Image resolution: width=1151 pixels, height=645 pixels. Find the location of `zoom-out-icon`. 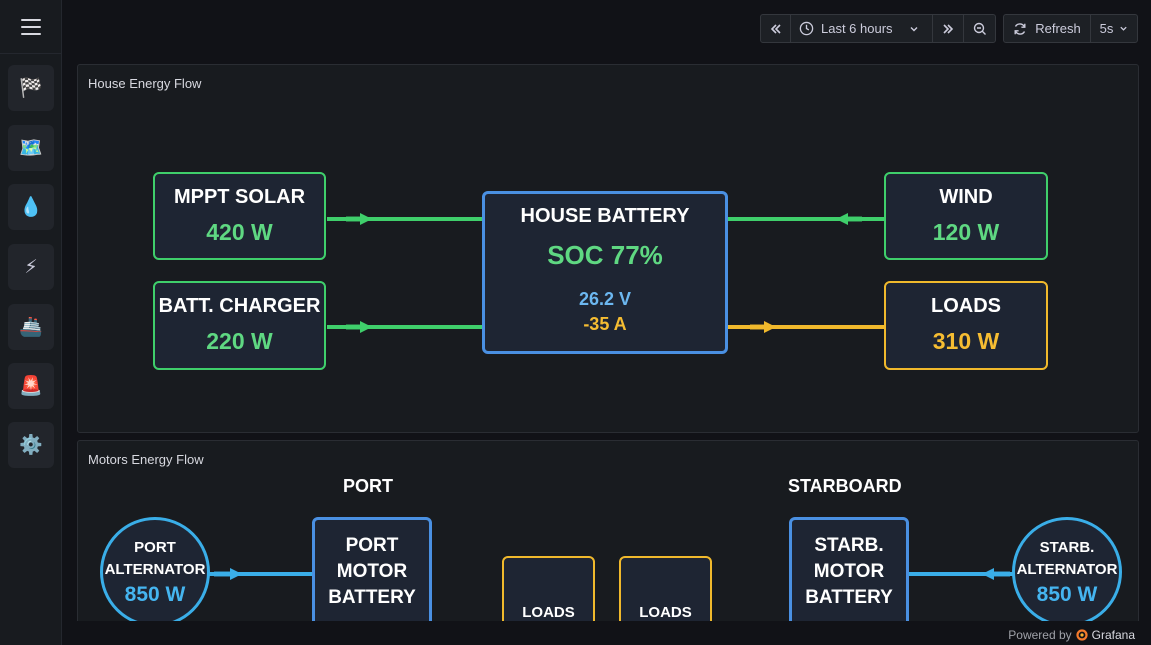

zoom-out-icon is located at coordinates (979, 28).